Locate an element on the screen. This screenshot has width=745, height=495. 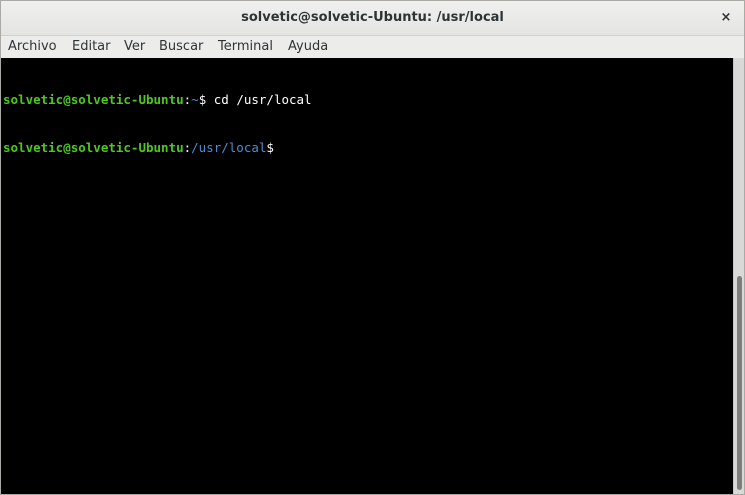
scrollbar-thumb is located at coordinates (739, 383).